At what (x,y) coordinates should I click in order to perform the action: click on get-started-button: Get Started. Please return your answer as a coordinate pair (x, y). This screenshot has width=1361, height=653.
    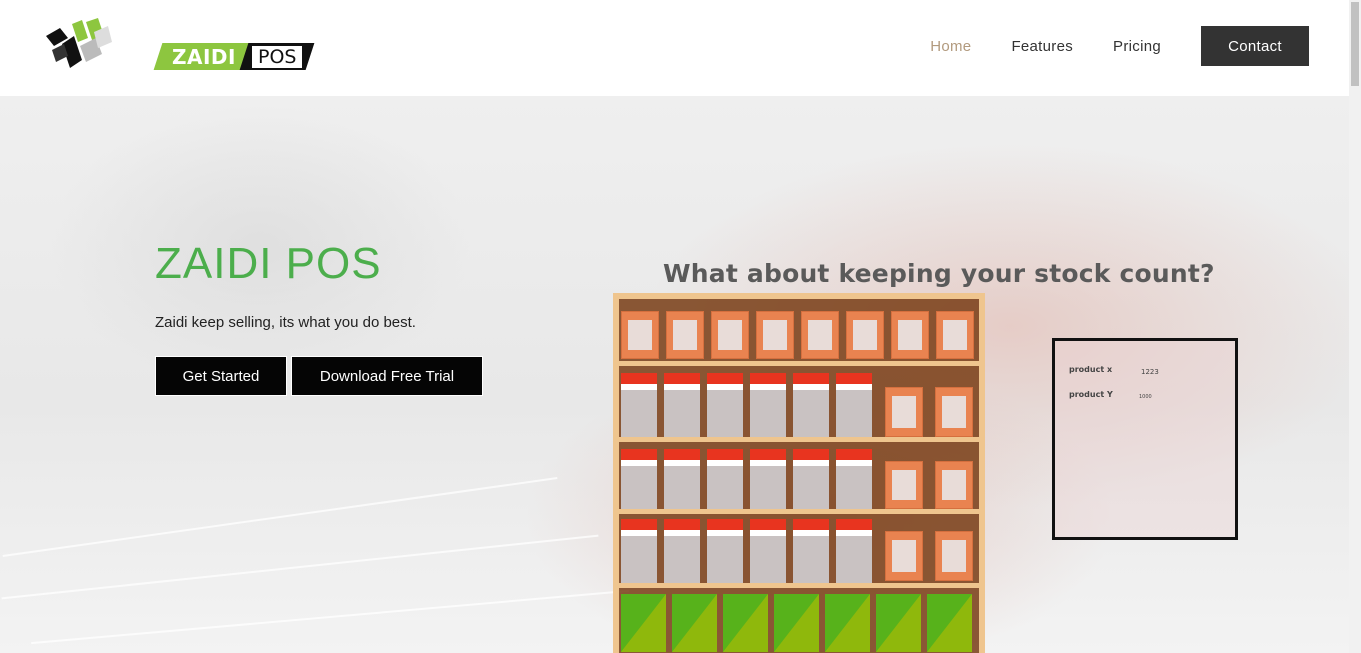
    Looking at the image, I should click on (221, 376).